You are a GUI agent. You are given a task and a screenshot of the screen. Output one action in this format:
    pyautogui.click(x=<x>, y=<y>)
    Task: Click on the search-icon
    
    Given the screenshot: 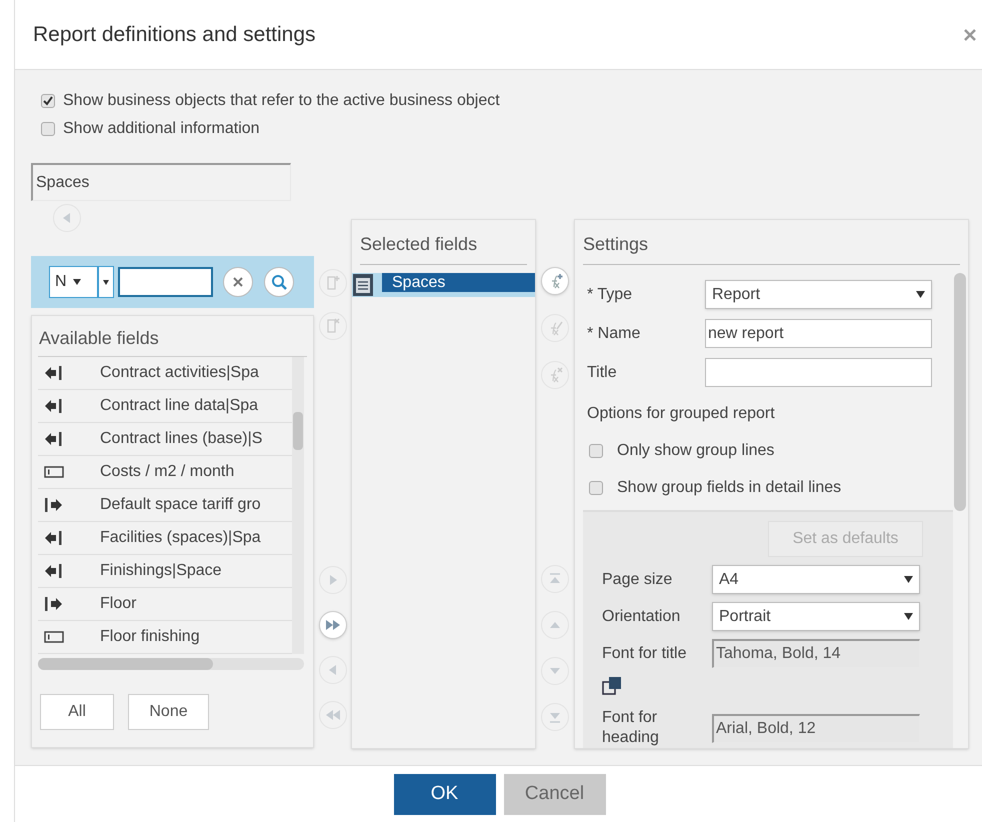 What is the action you would take?
    pyautogui.click(x=279, y=282)
    